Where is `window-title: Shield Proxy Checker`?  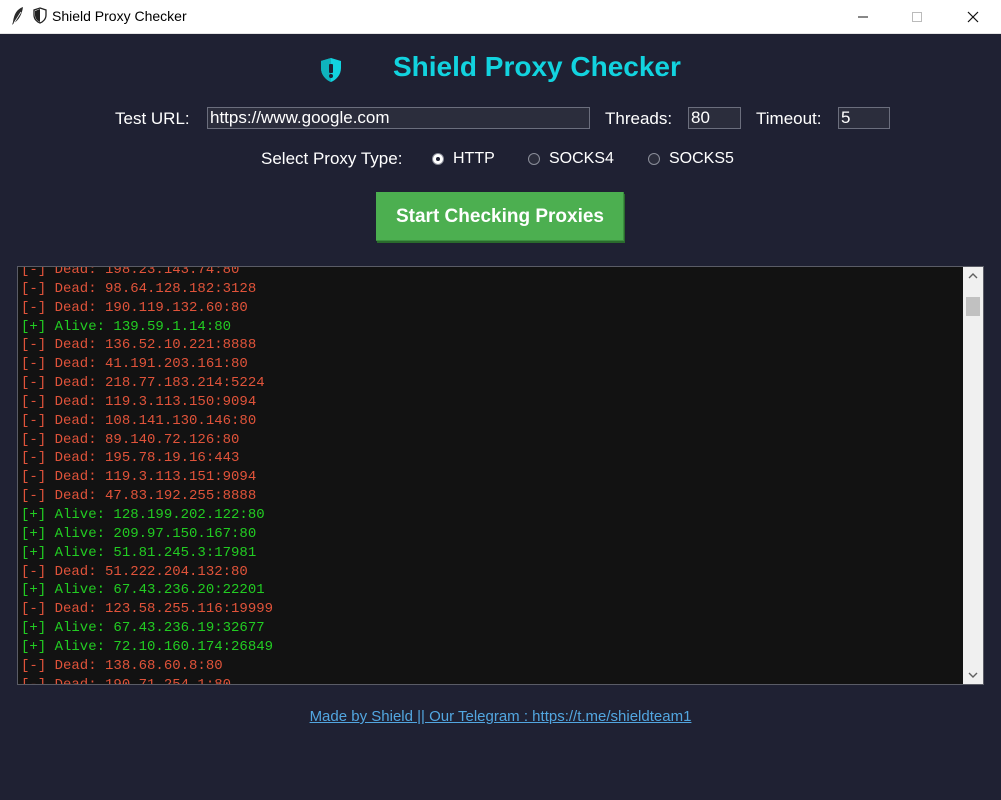
window-title: Shield Proxy Checker is located at coordinates (119, 16).